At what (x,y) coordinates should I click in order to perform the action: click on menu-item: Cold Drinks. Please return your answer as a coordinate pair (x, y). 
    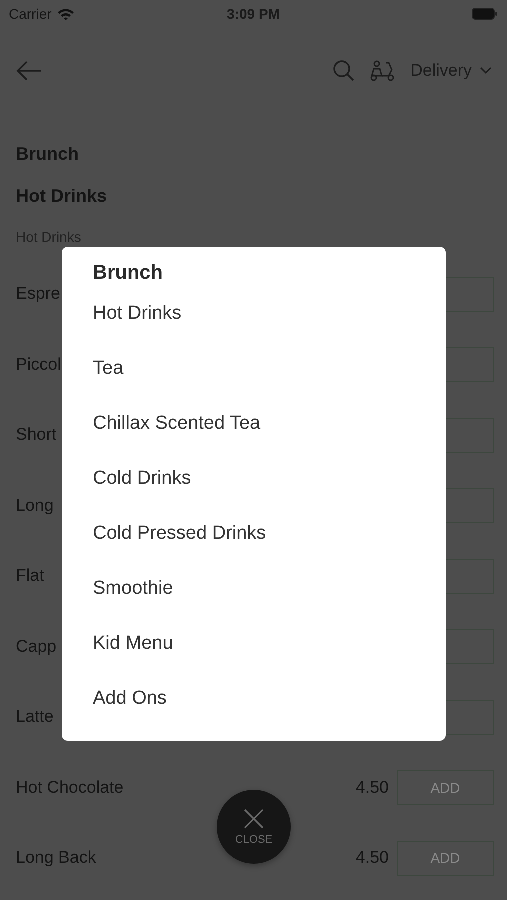
    Looking at the image, I should click on (259, 478).